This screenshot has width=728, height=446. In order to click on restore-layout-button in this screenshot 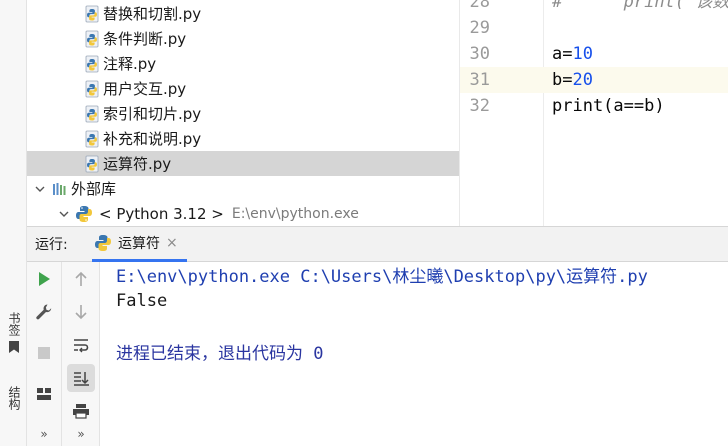, I will do `click(44, 394)`.